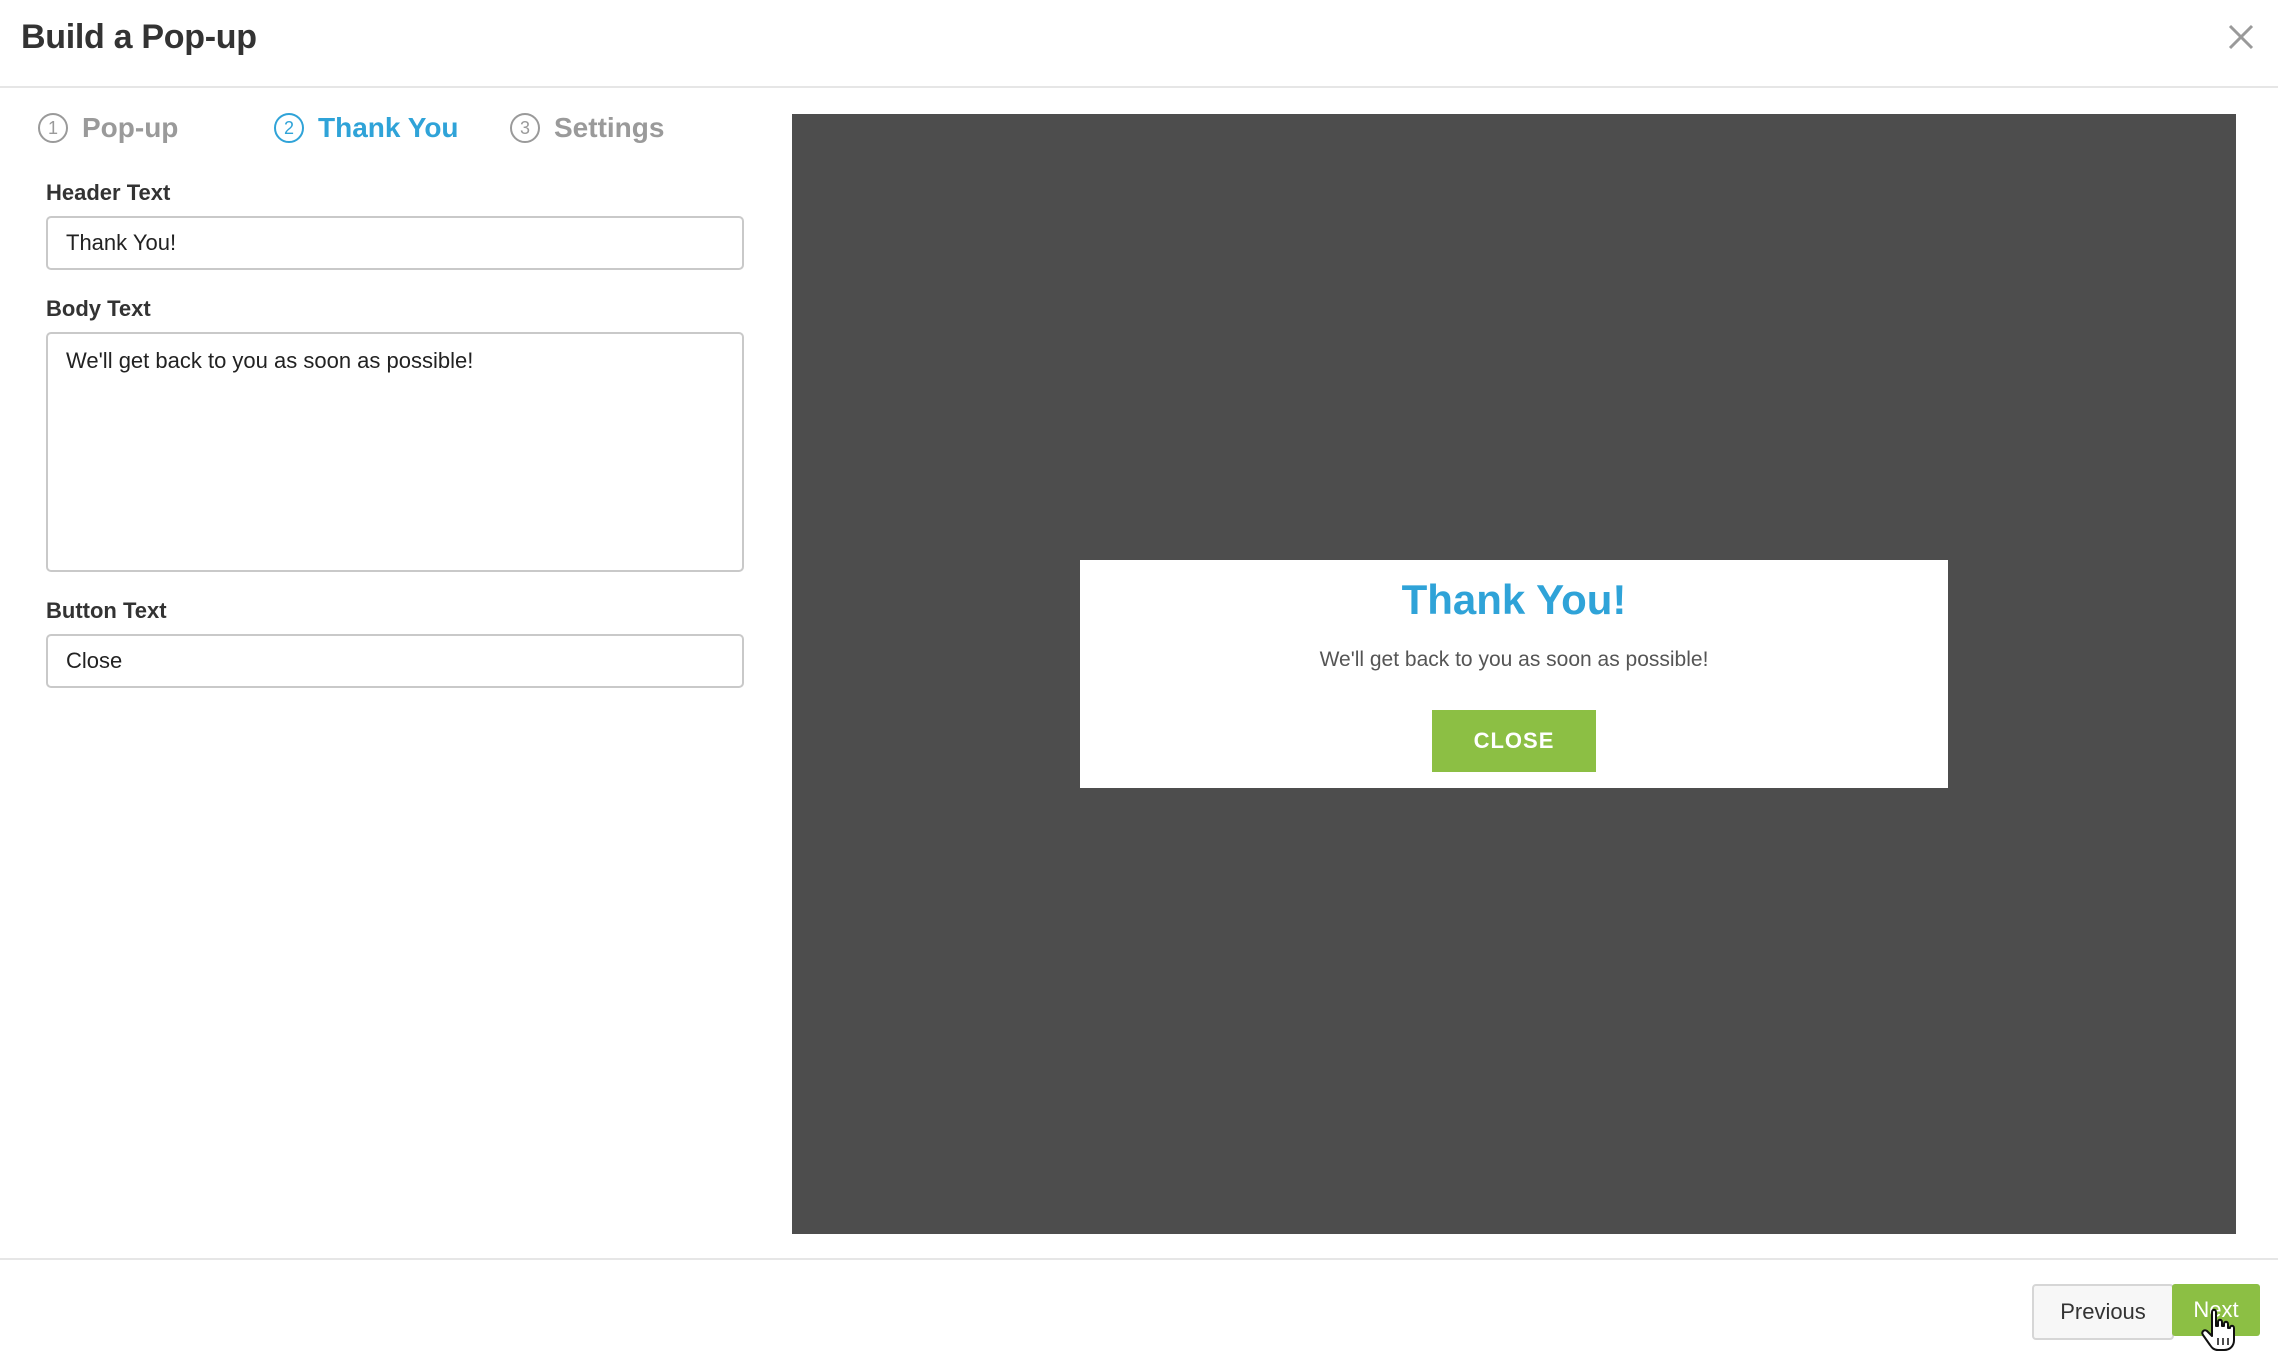  Describe the element at coordinates (1139, 1306) in the screenshot. I see `modal-footer: Previous Next` at that location.